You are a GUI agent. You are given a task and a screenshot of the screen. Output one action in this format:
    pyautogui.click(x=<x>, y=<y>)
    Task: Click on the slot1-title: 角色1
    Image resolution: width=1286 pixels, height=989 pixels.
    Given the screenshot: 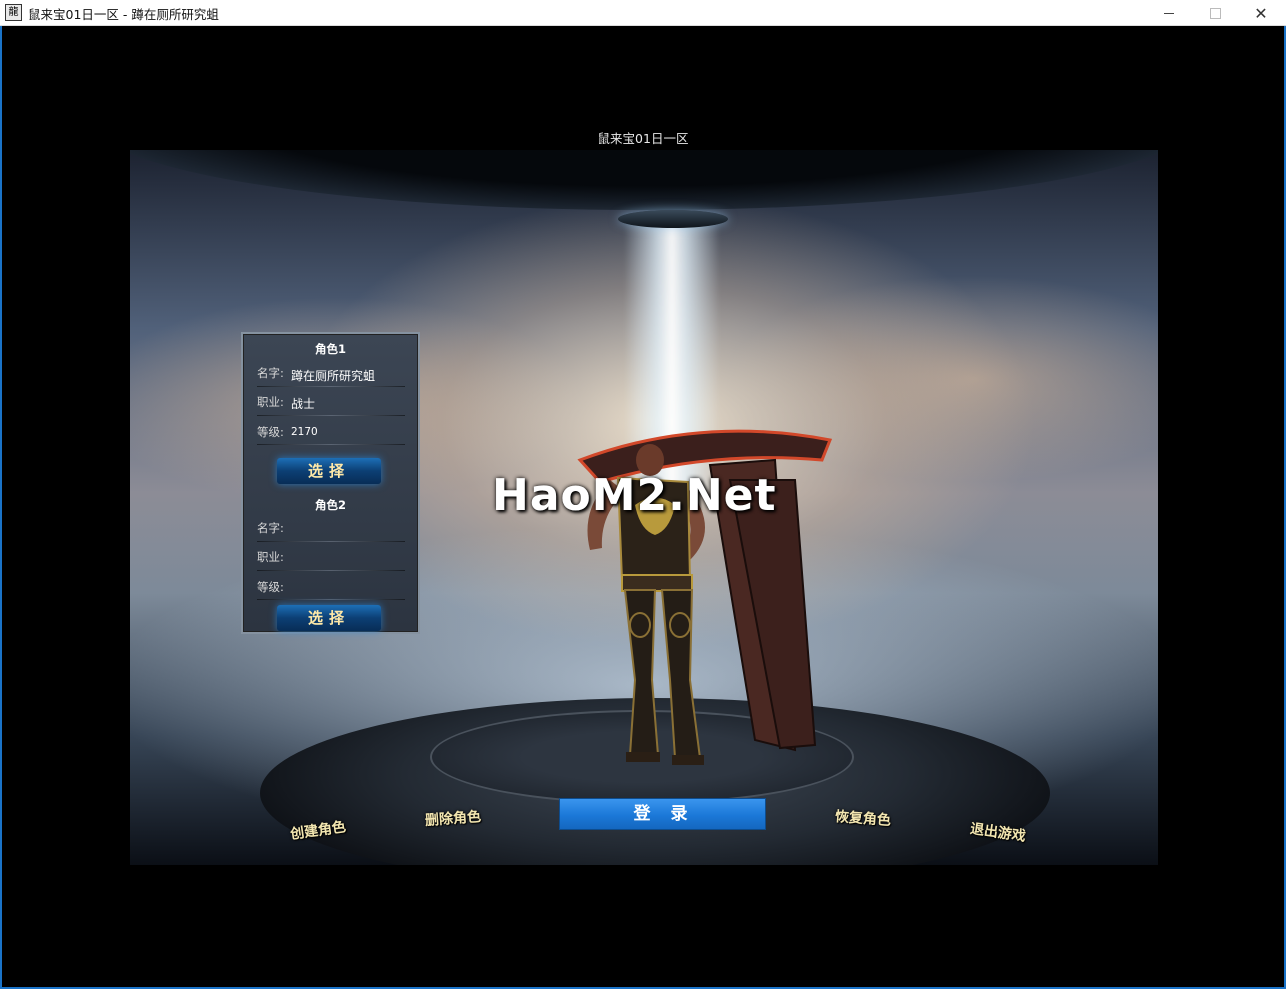 What is the action you would take?
    pyautogui.click(x=330, y=349)
    